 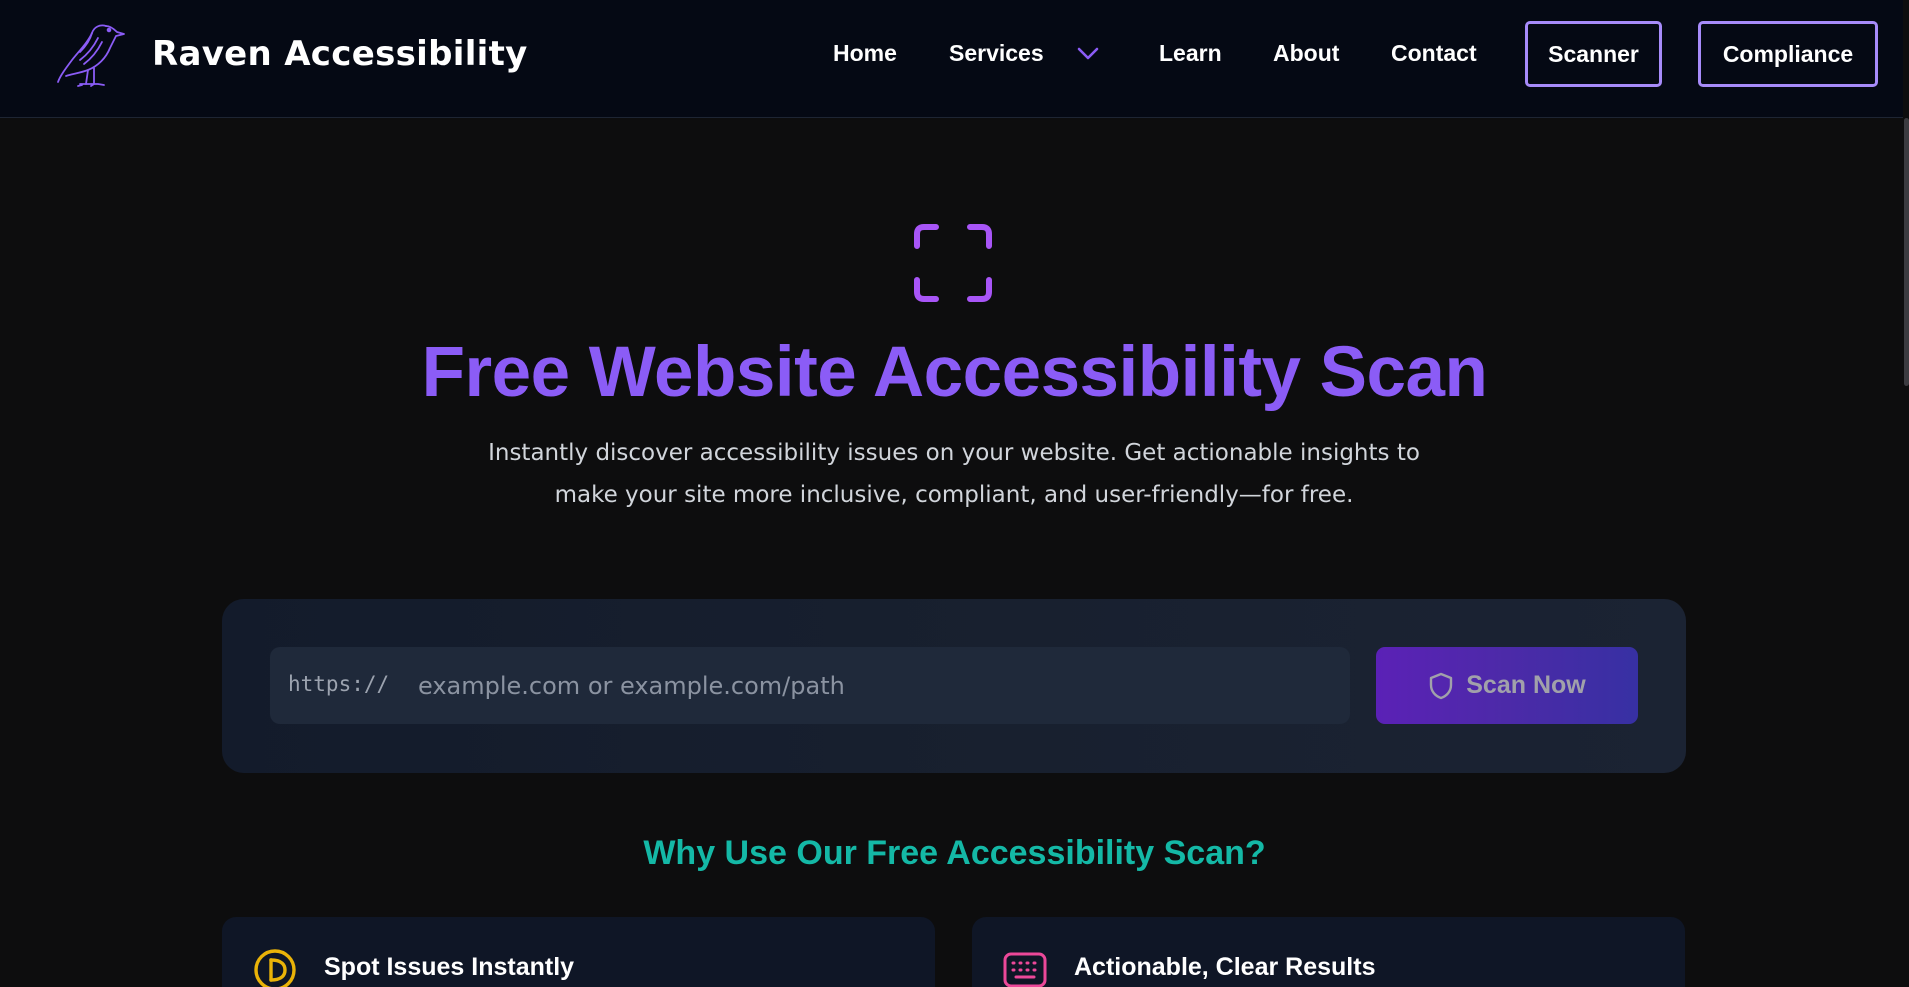 What do you see at coordinates (1088, 54) in the screenshot?
I see `chevron-down-icon` at bounding box center [1088, 54].